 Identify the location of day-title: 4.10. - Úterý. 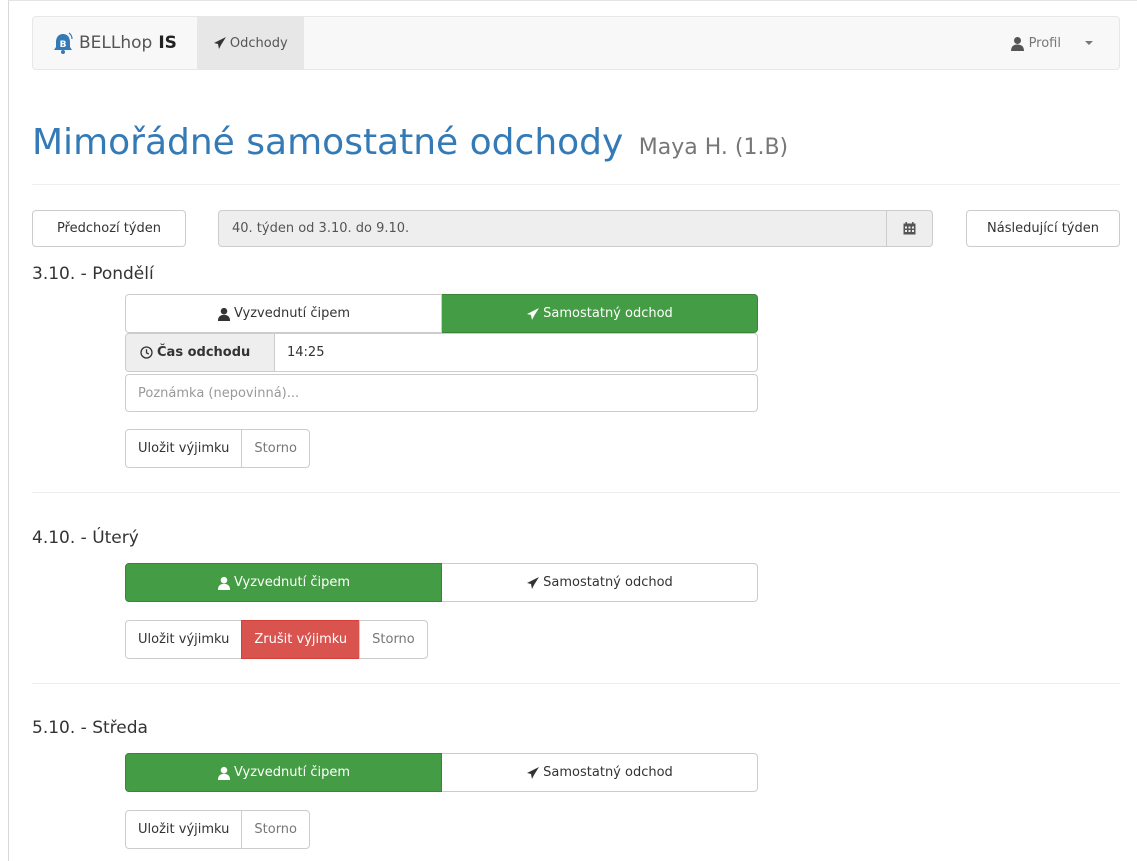
(85, 538).